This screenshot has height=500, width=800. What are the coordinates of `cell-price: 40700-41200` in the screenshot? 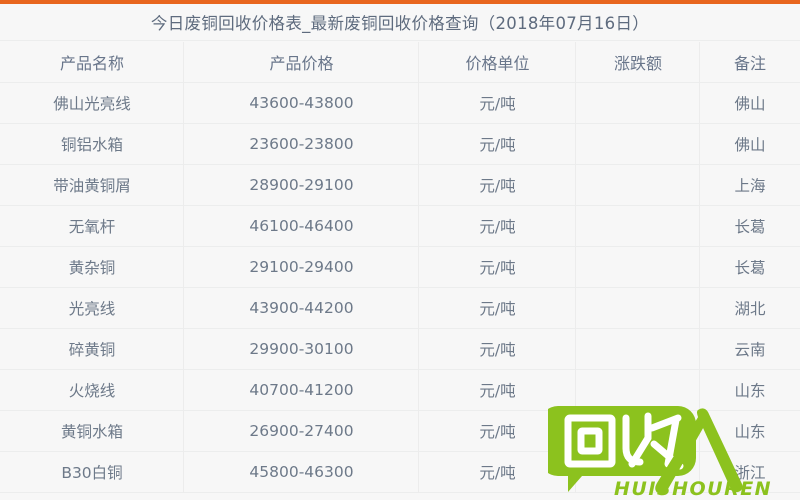 It's located at (301, 390).